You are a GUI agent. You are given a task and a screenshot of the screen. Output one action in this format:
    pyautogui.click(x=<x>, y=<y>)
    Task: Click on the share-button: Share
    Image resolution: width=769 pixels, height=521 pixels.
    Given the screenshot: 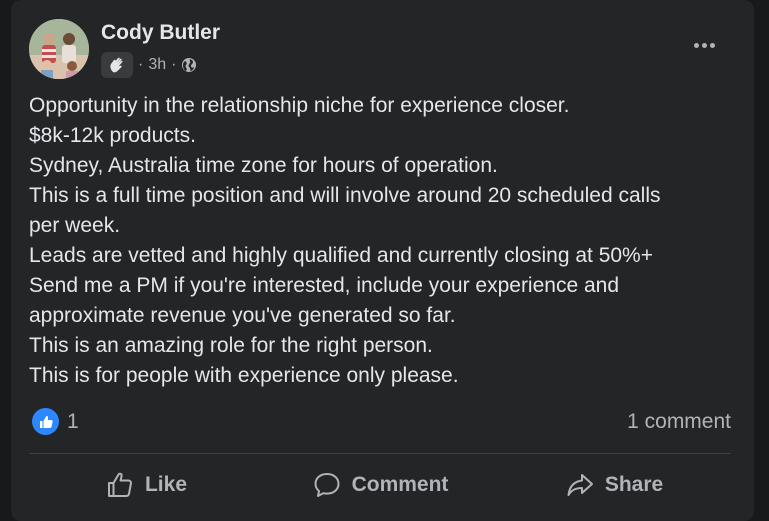 What is the action you would take?
    pyautogui.click(x=614, y=485)
    